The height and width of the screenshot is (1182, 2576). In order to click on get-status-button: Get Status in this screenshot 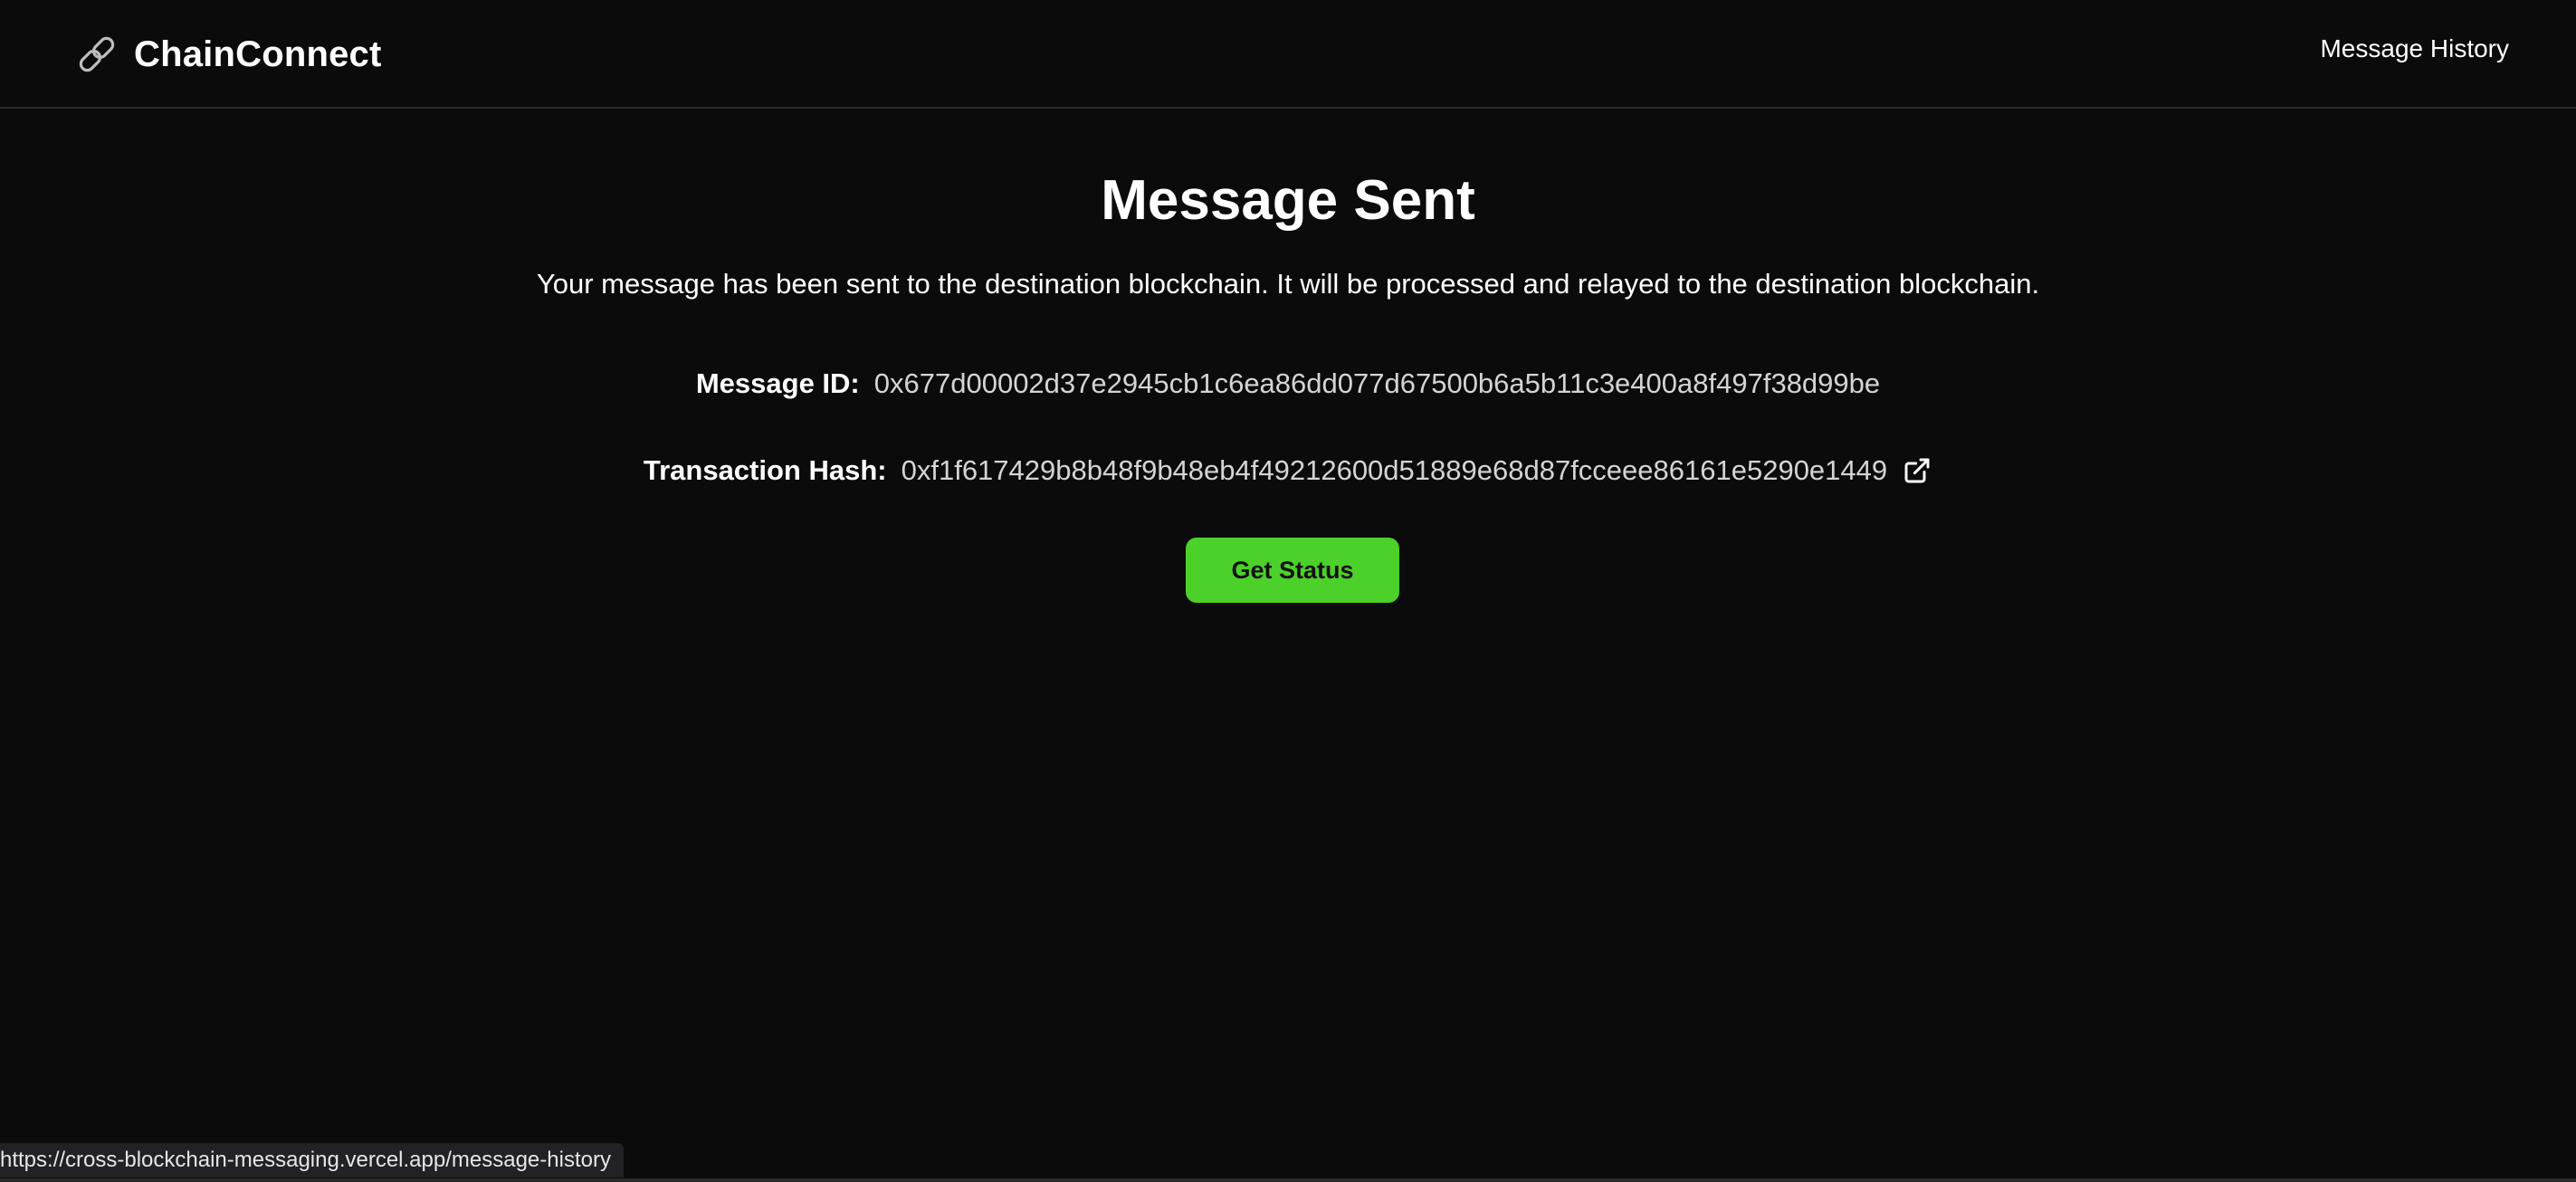, I will do `click(1292, 570)`.